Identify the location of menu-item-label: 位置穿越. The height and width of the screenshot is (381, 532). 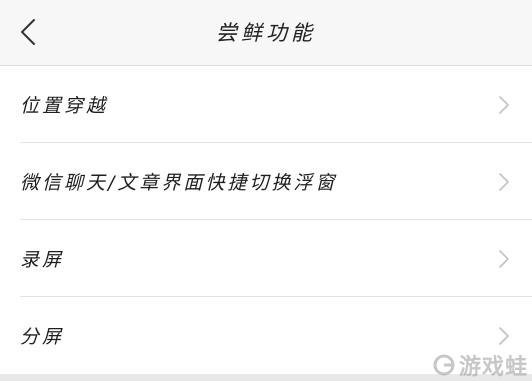
(64, 106).